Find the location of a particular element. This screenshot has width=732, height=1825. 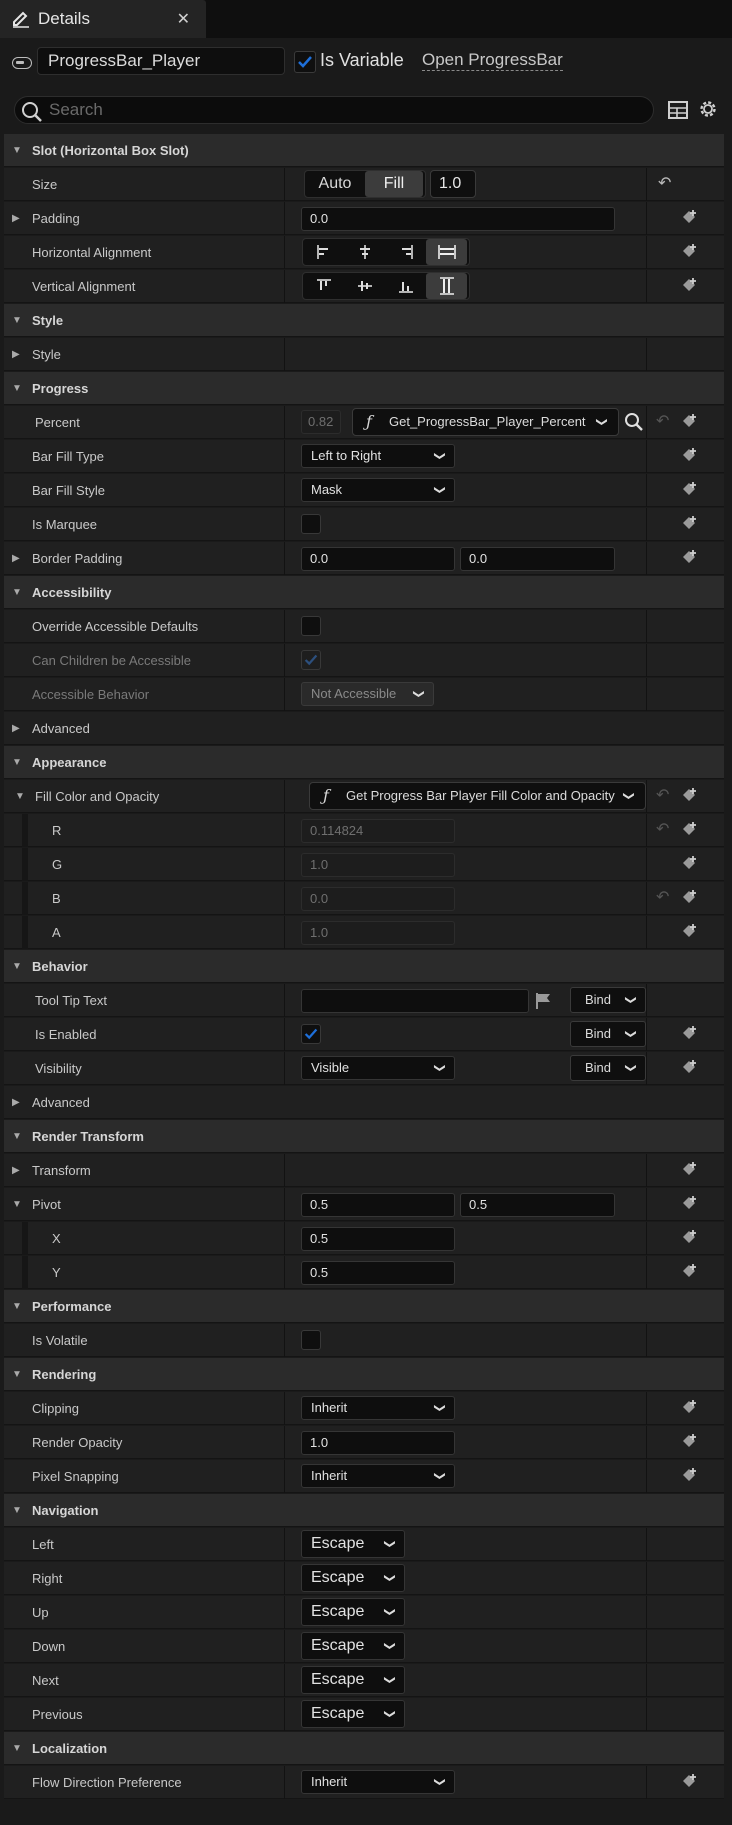

is-variable-checkbox is located at coordinates (305, 62).